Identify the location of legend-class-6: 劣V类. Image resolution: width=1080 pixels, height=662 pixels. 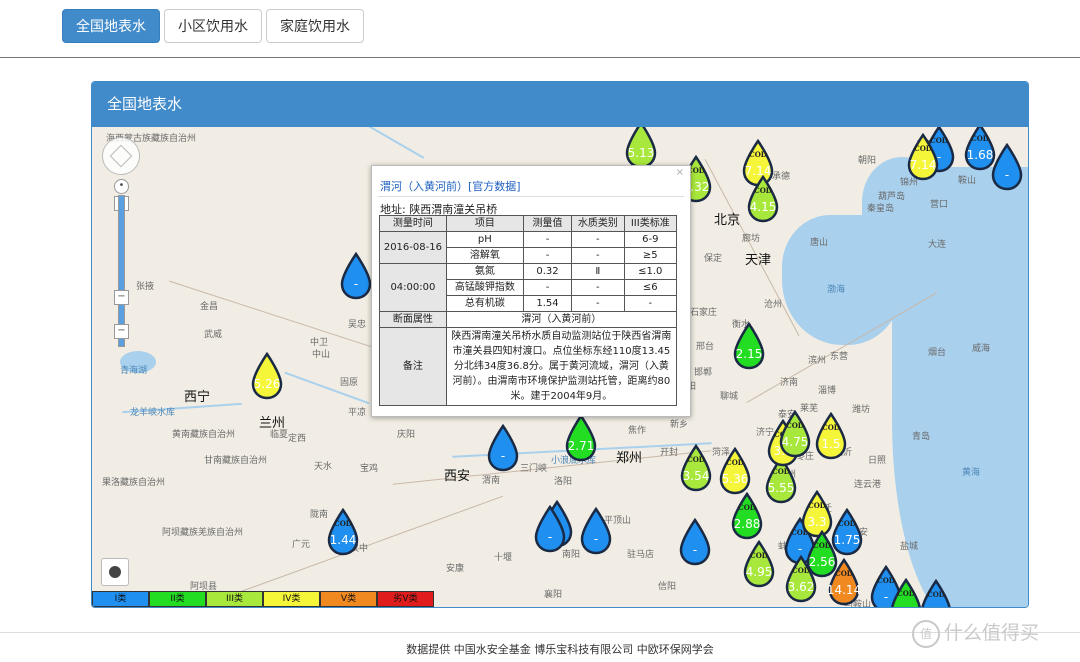
(405, 599).